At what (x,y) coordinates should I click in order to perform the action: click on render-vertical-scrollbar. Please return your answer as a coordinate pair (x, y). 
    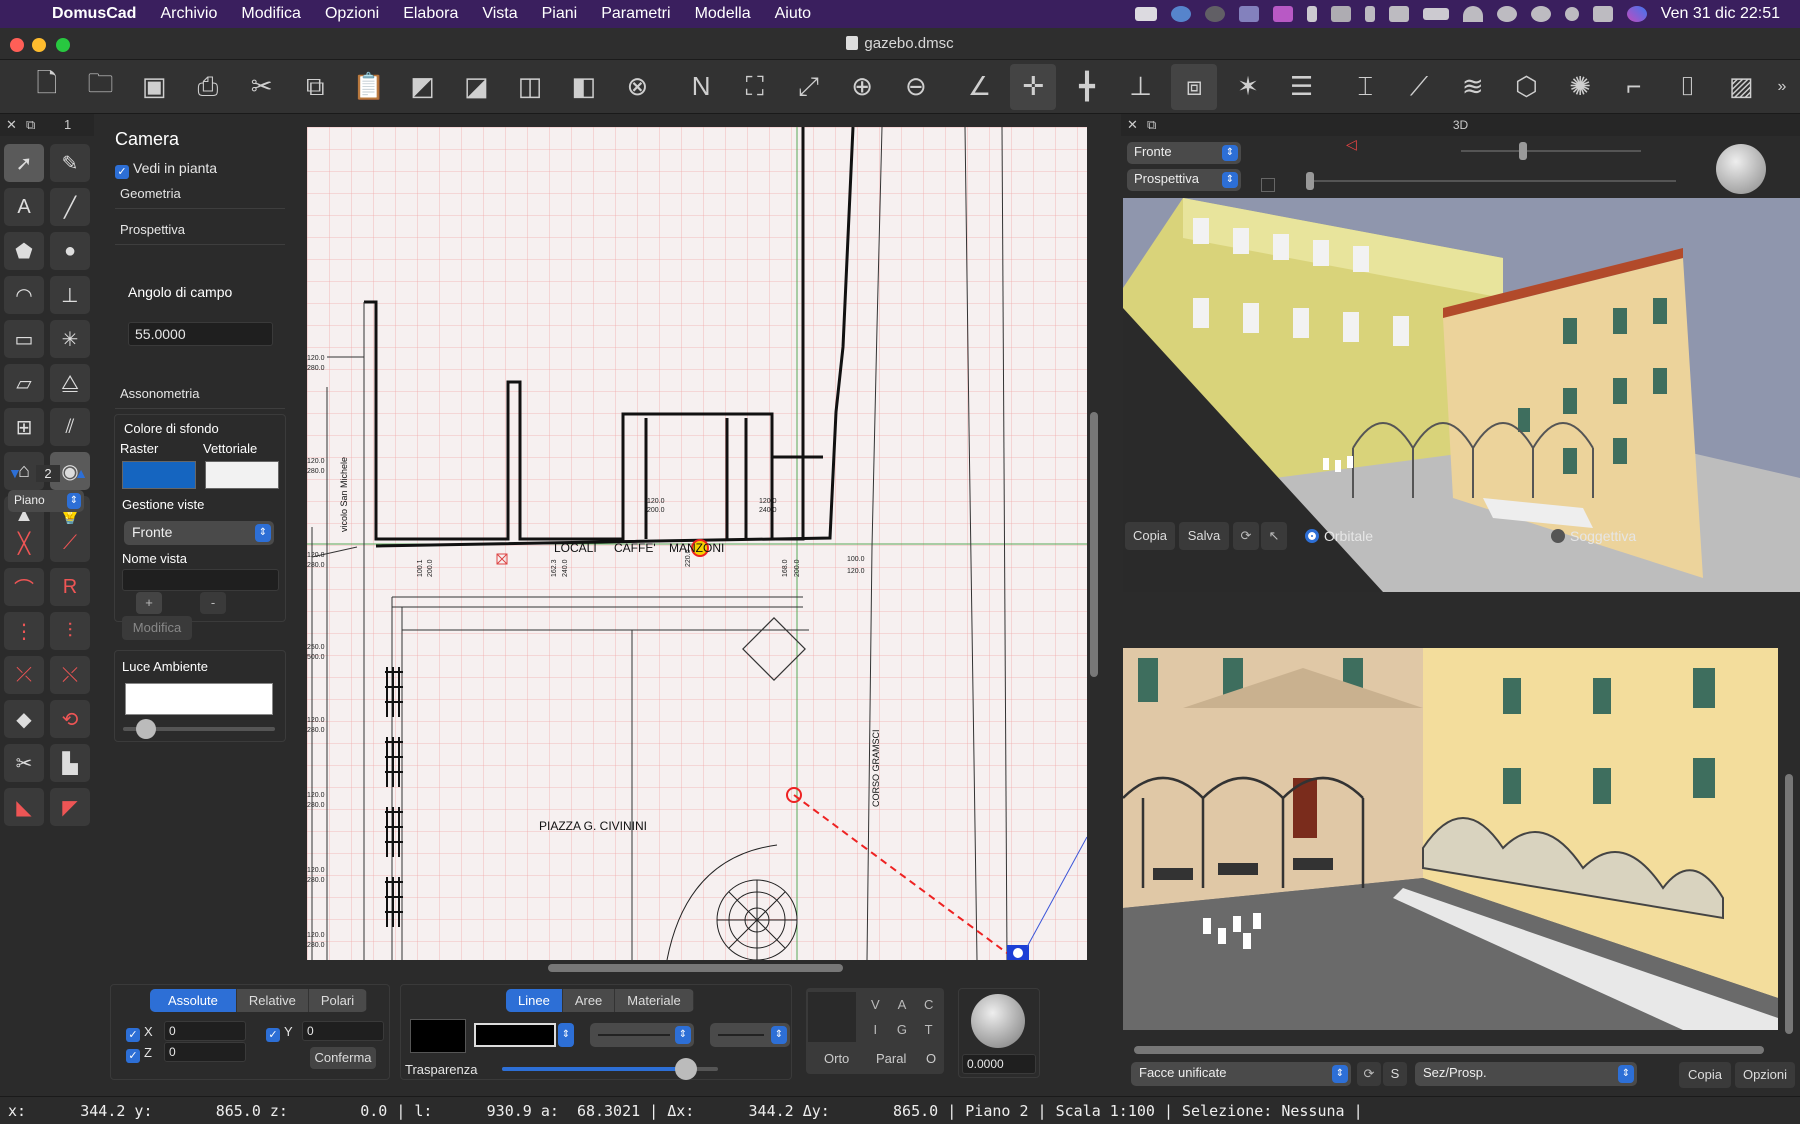
    Looking at the image, I should click on (1789, 904).